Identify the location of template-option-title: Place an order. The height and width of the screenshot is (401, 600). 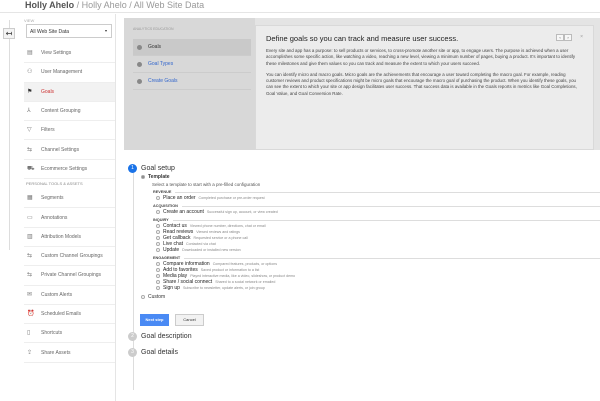
(179, 198).